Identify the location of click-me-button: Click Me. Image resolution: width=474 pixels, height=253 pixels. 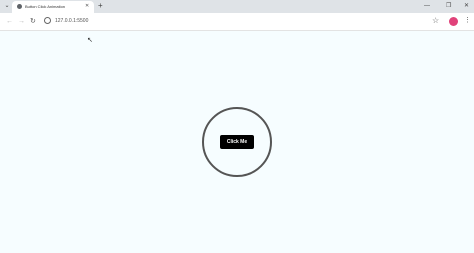
(237, 142).